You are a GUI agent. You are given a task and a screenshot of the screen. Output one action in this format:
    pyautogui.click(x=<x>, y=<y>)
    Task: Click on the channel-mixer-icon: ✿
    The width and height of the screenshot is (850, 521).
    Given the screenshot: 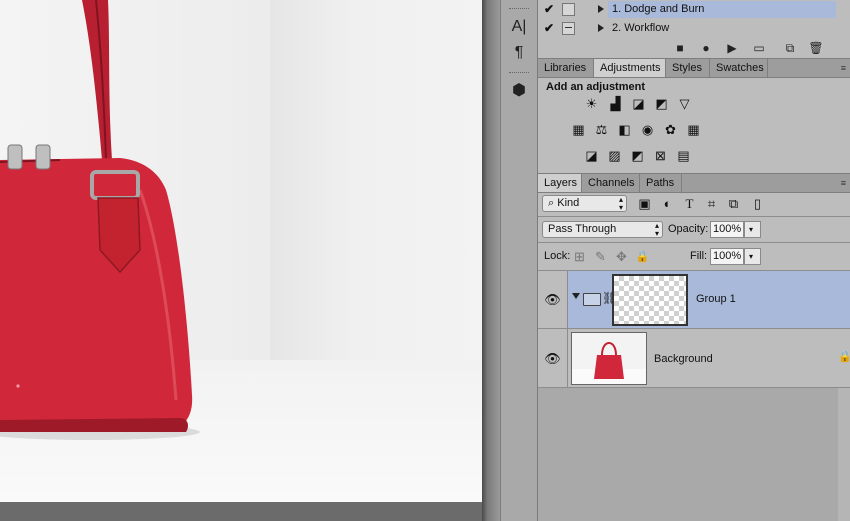 What is the action you would take?
    pyautogui.click(x=670, y=130)
    